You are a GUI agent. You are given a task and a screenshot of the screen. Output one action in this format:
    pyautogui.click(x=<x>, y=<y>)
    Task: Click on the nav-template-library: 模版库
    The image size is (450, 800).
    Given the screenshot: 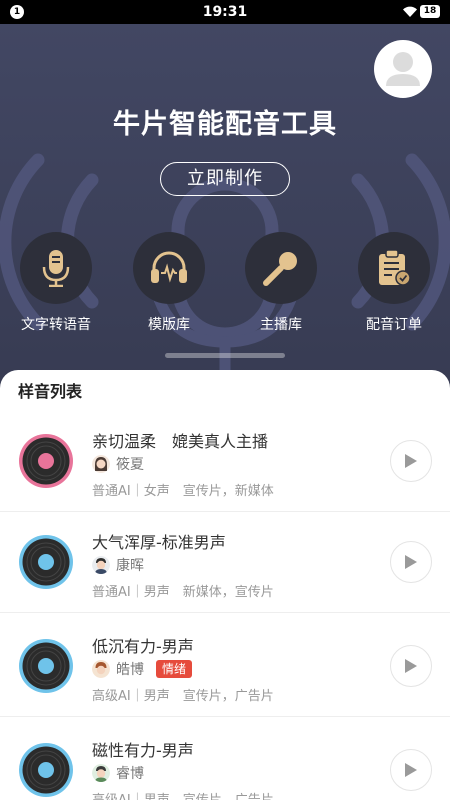 What is the action you would take?
    pyautogui.click(x=169, y=283)
    